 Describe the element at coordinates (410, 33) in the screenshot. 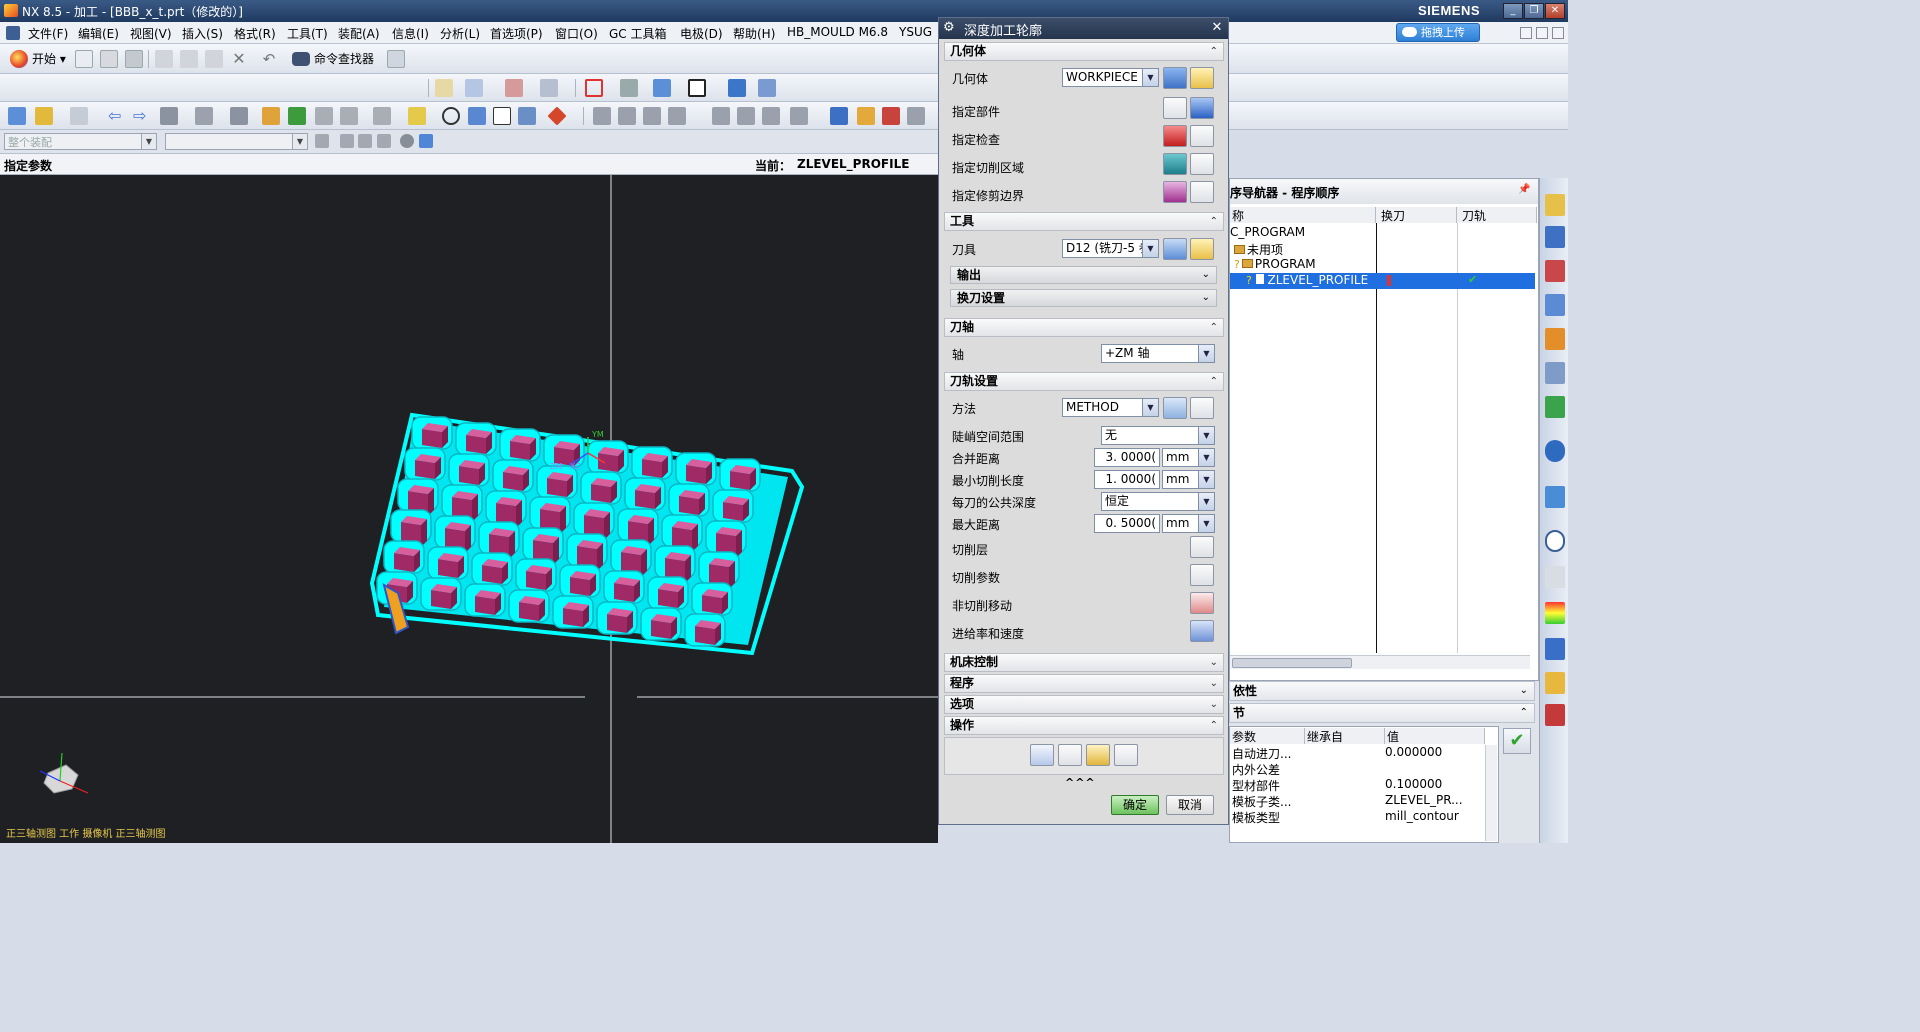

I see `menu-info: 信息(I)` at that location.